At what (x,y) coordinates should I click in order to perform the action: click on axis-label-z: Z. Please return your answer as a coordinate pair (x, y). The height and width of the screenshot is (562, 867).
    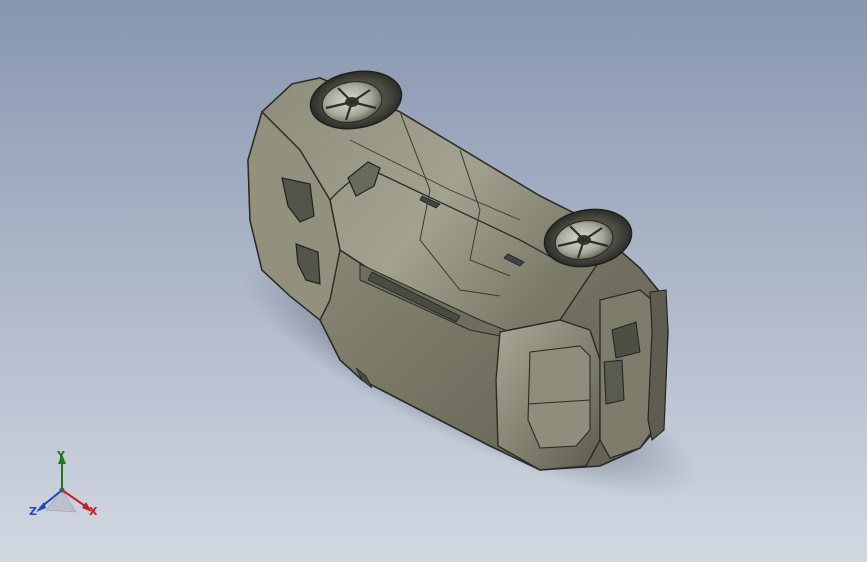
    Looking at the image, I should click on (33, 511).